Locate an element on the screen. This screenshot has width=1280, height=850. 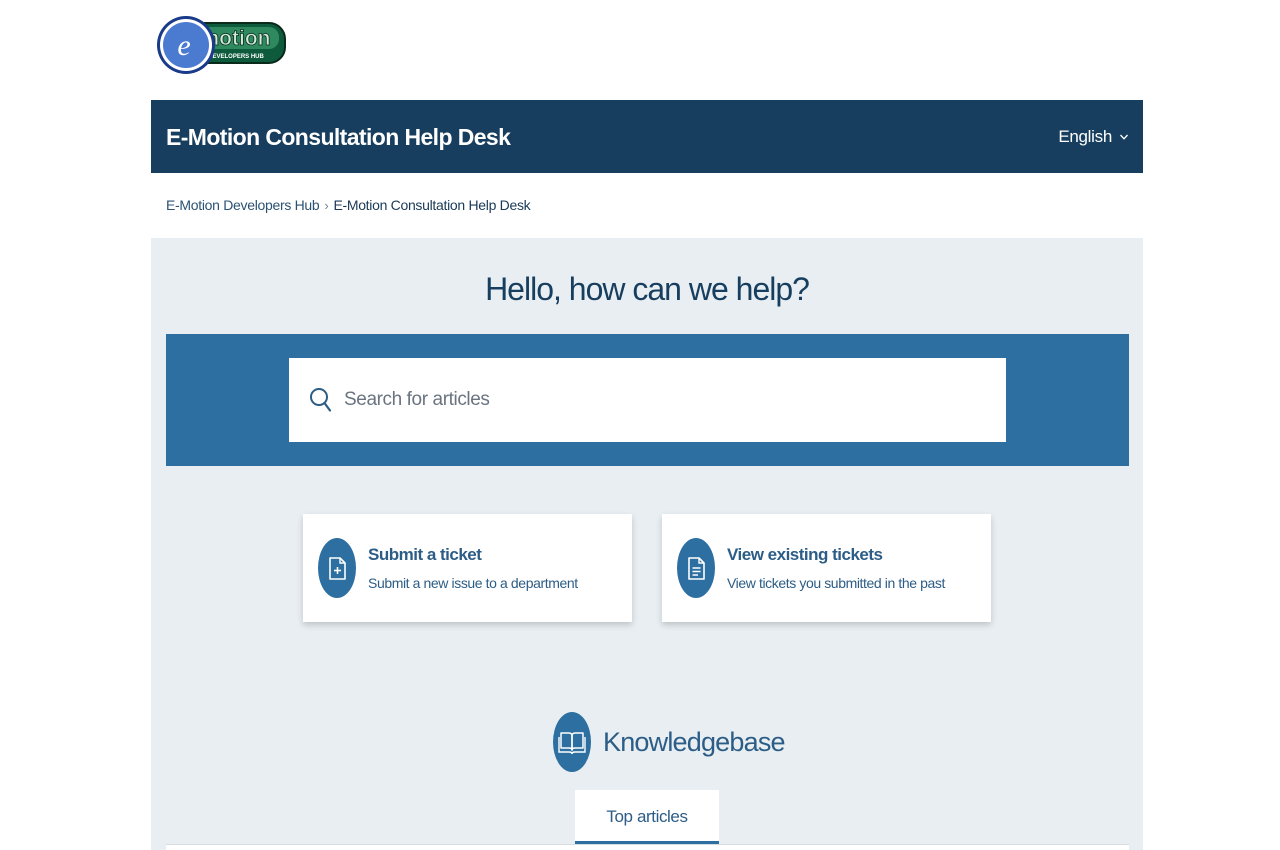
chevron-down-icon is located at coordinates (1124, 137).